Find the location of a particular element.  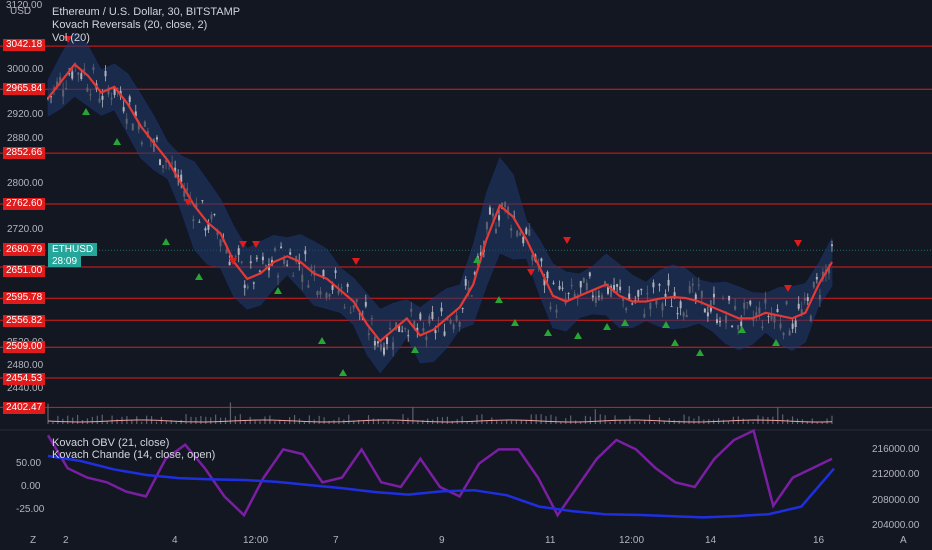

time-axis-label: 11 is located at coordinates (550, 540).